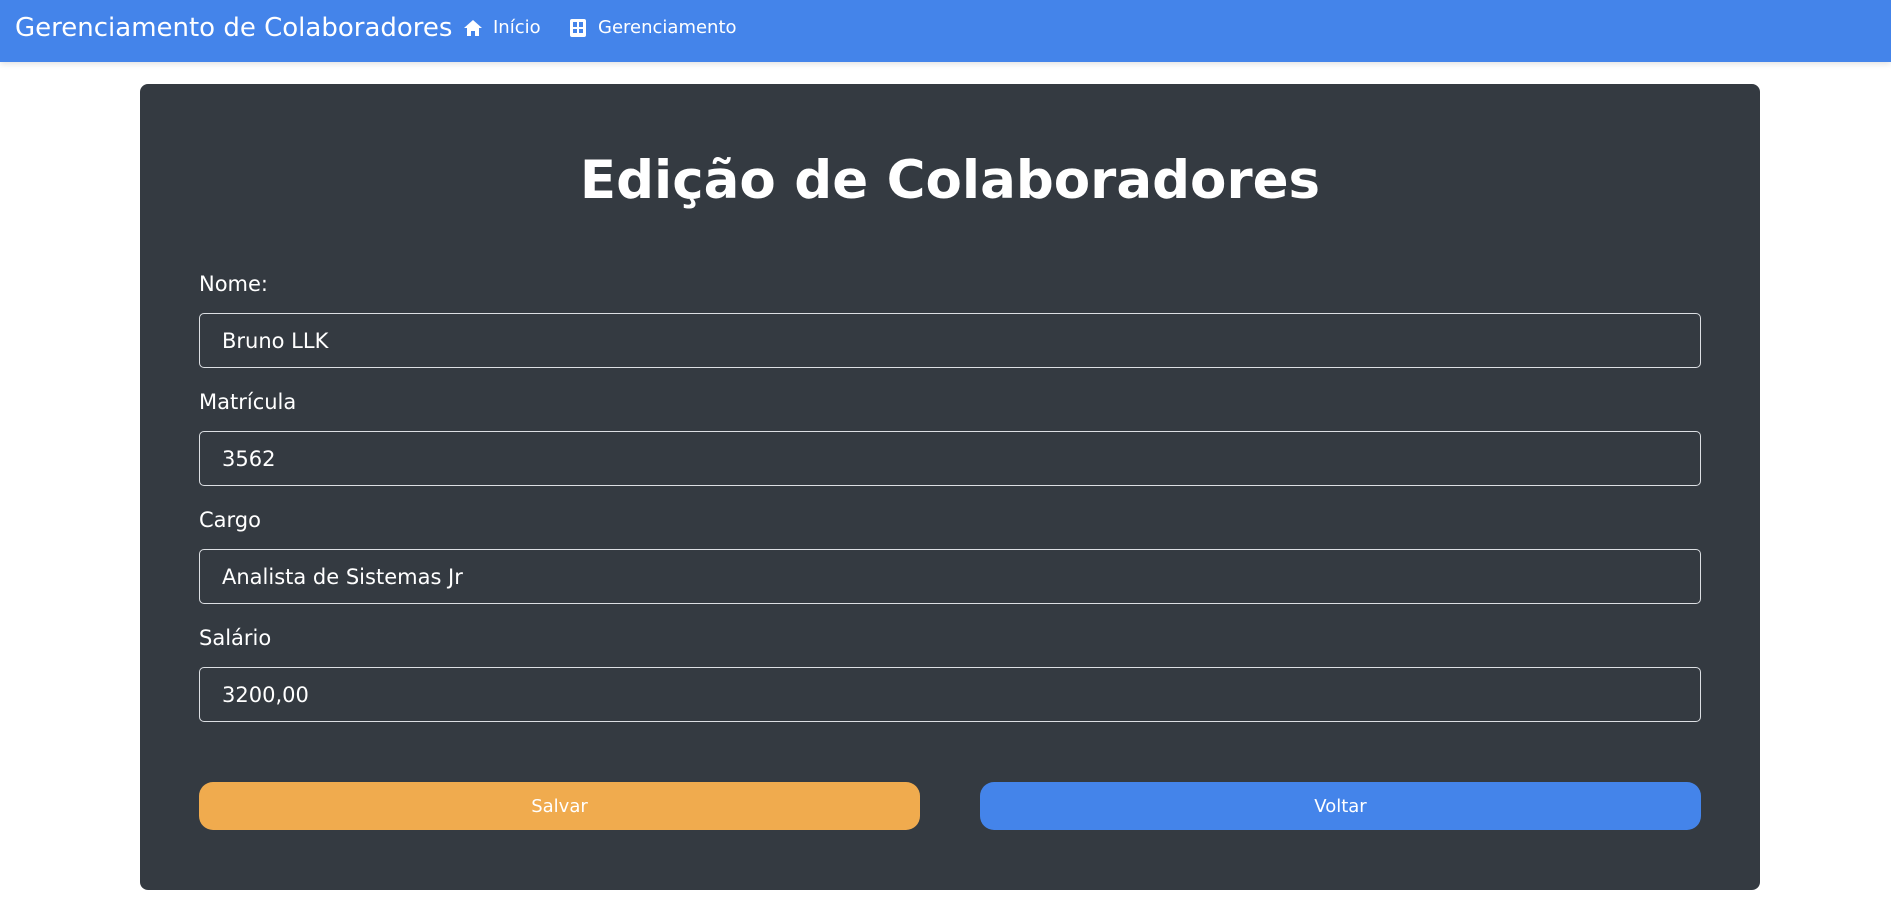 The width and height of the screenshot is (1891, 901). Describe the element at coordinates (950, 340) in the screenshot. I see `nome-input` at that location.